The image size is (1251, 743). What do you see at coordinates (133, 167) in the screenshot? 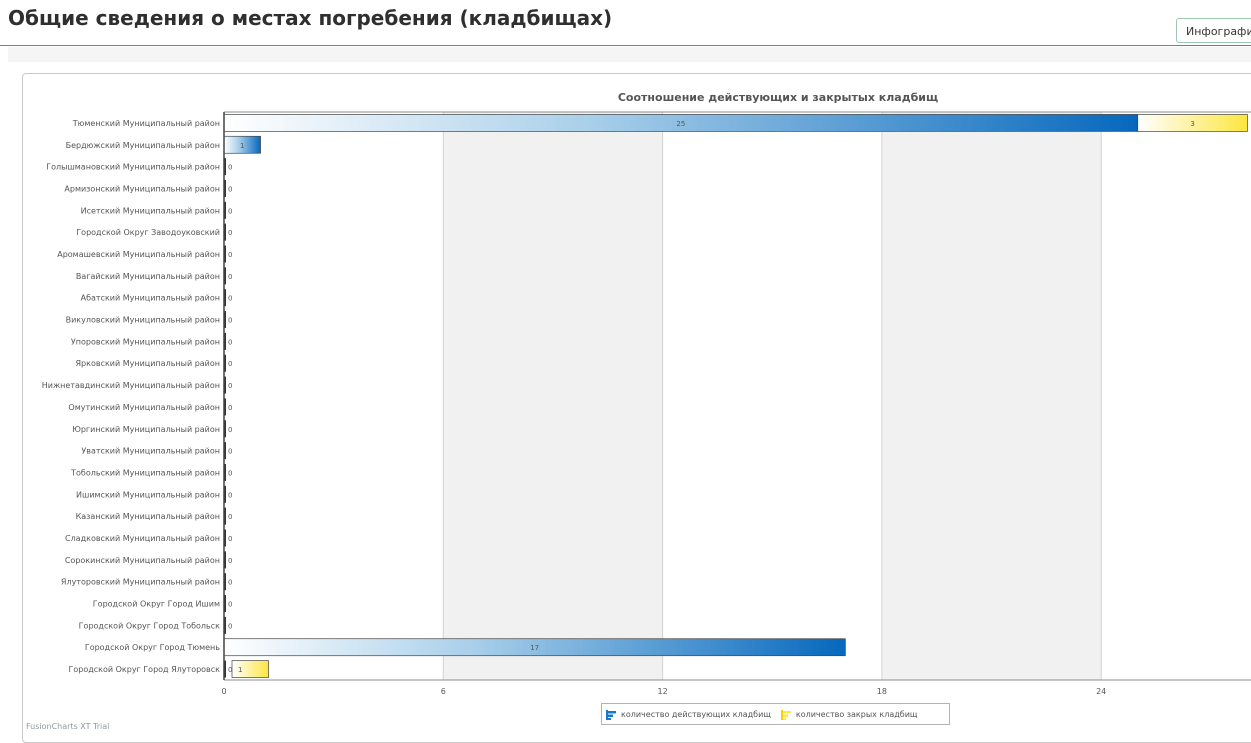
I see `y-category-label: Голышмановский Муниципальный район` at bounding box center [133, 167].